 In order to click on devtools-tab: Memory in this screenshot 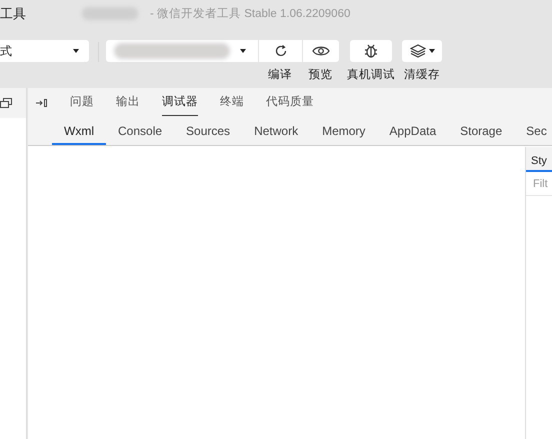, I will do `click(344, 131)`.